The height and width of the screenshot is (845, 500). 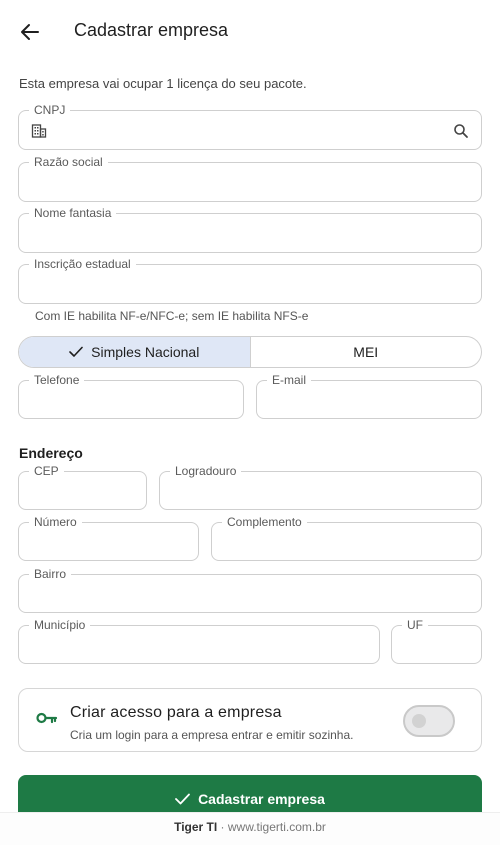 I want to click on logradouro-field: Logradouro, so click(x=320, y=486).